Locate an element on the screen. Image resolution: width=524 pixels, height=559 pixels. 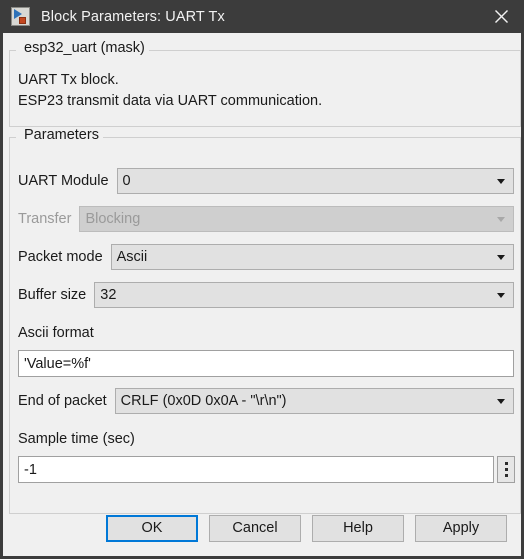
apply-button: Apply is located at coordinates (461, 528).